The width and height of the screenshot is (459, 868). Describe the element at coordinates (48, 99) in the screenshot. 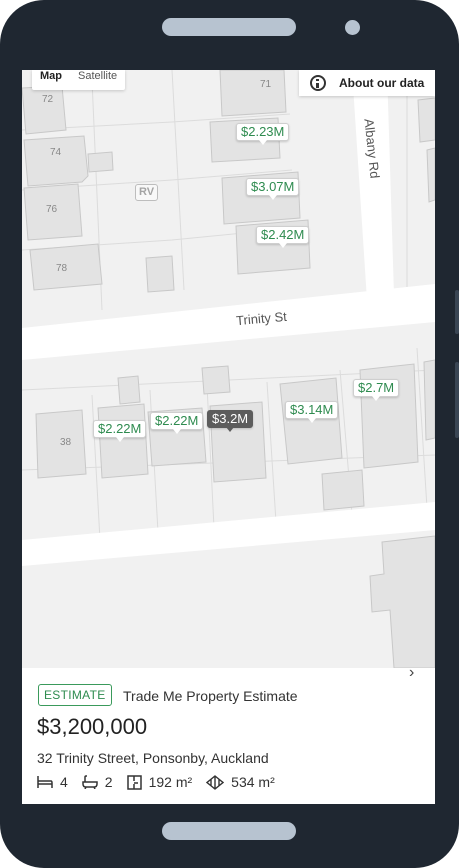

I see `lot-number: 72` at that location.